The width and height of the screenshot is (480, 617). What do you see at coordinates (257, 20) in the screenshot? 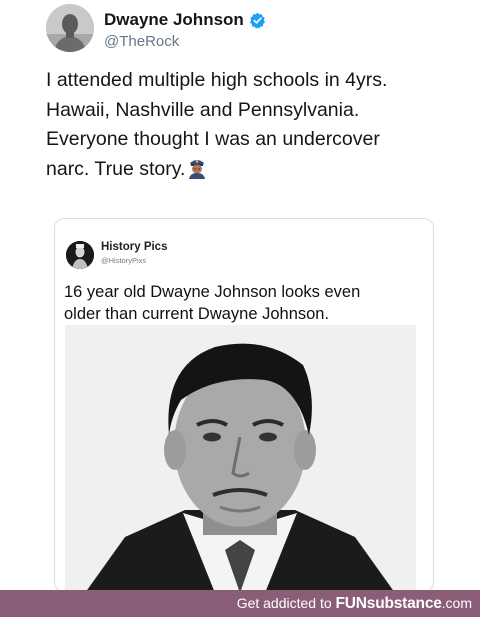
I see `verified-badge-icon` at bounding box center [257, 20].